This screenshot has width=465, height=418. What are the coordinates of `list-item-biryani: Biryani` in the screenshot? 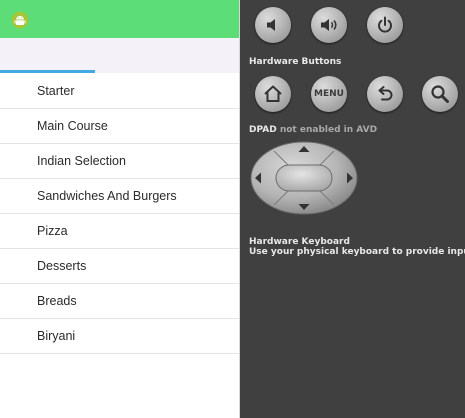 It's located at (120, 336).